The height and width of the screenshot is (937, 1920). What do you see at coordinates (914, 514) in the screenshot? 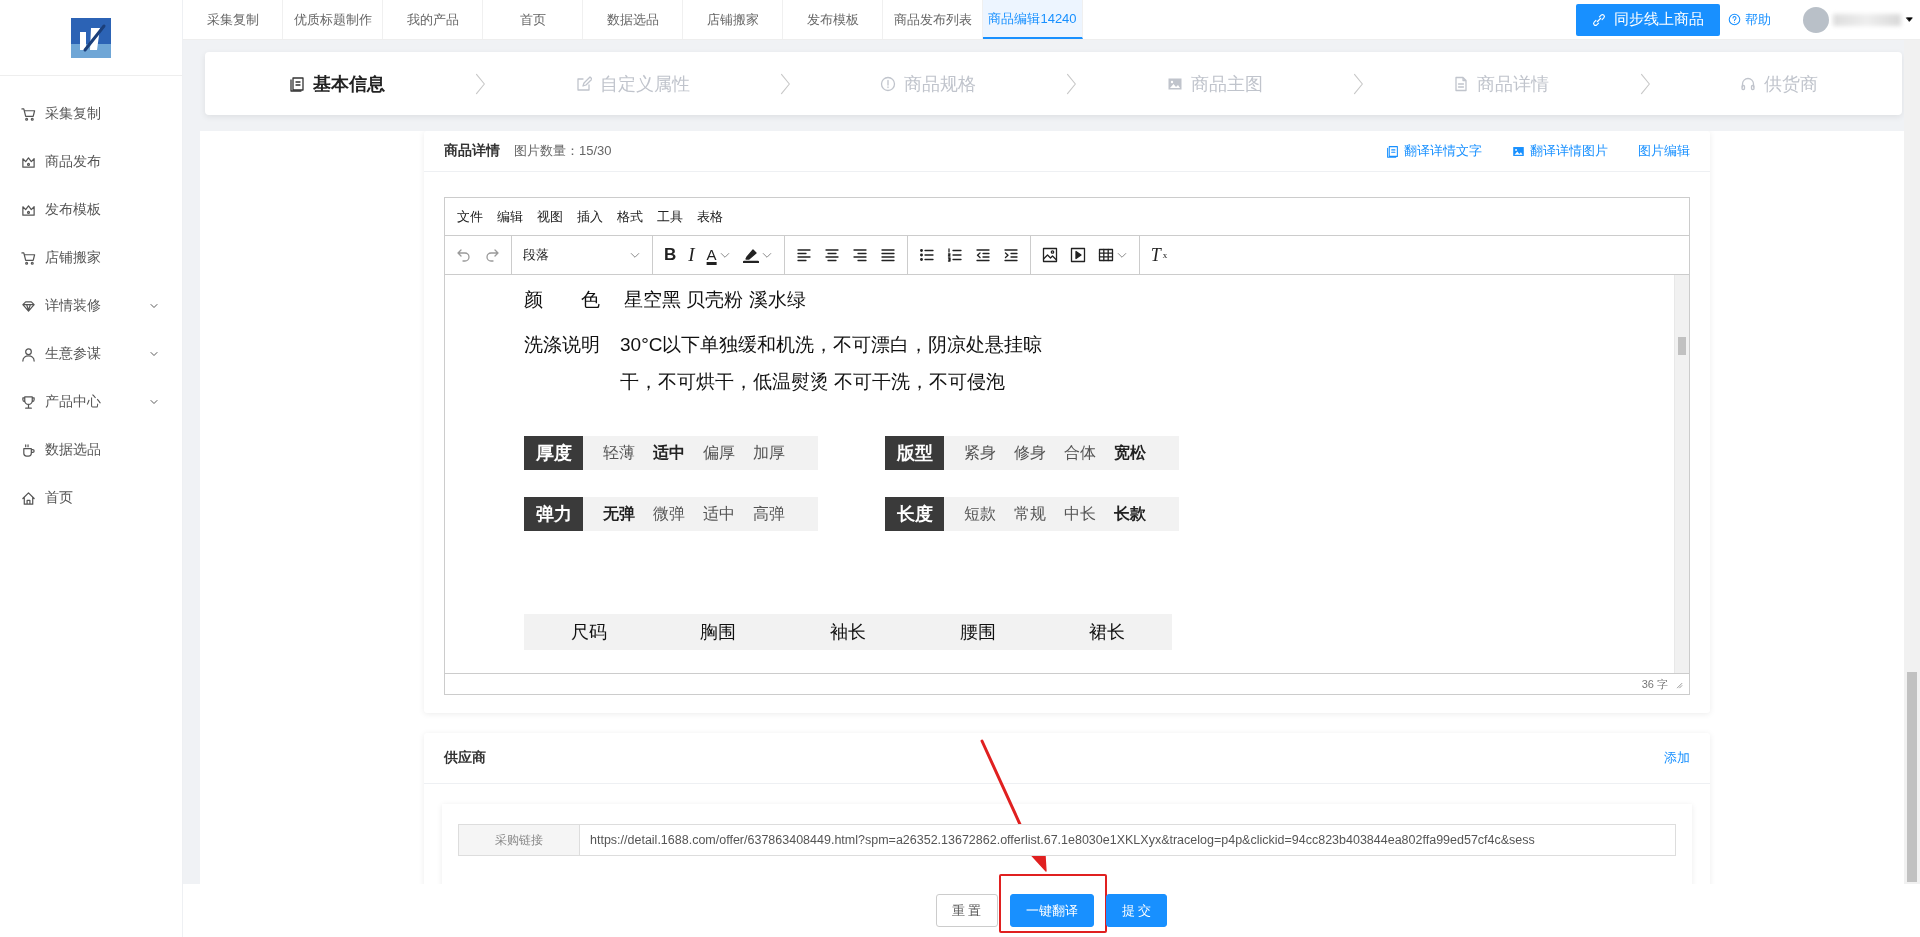
I see `attribute-heading: 长度` at bounding box center [914, 514].